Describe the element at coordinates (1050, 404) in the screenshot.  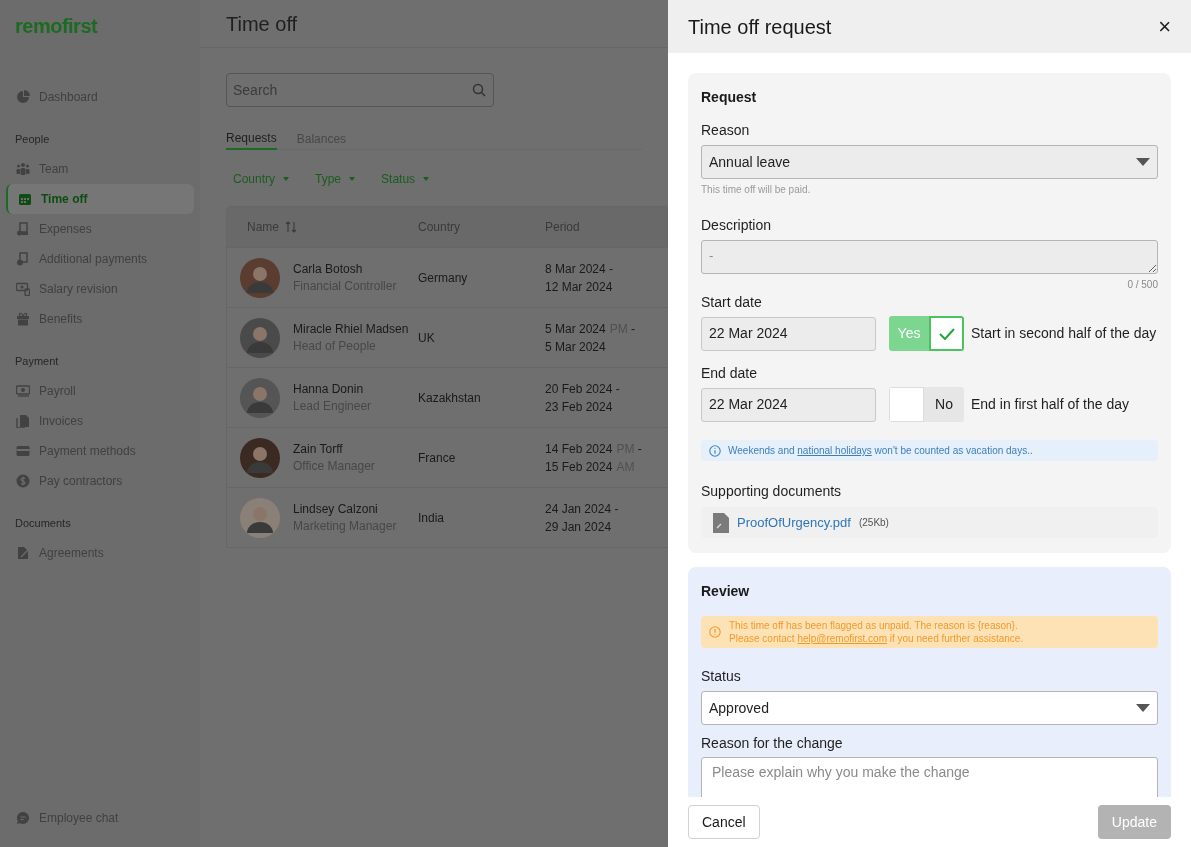
I see `toggle-caption: End in first half of the day` at that location.